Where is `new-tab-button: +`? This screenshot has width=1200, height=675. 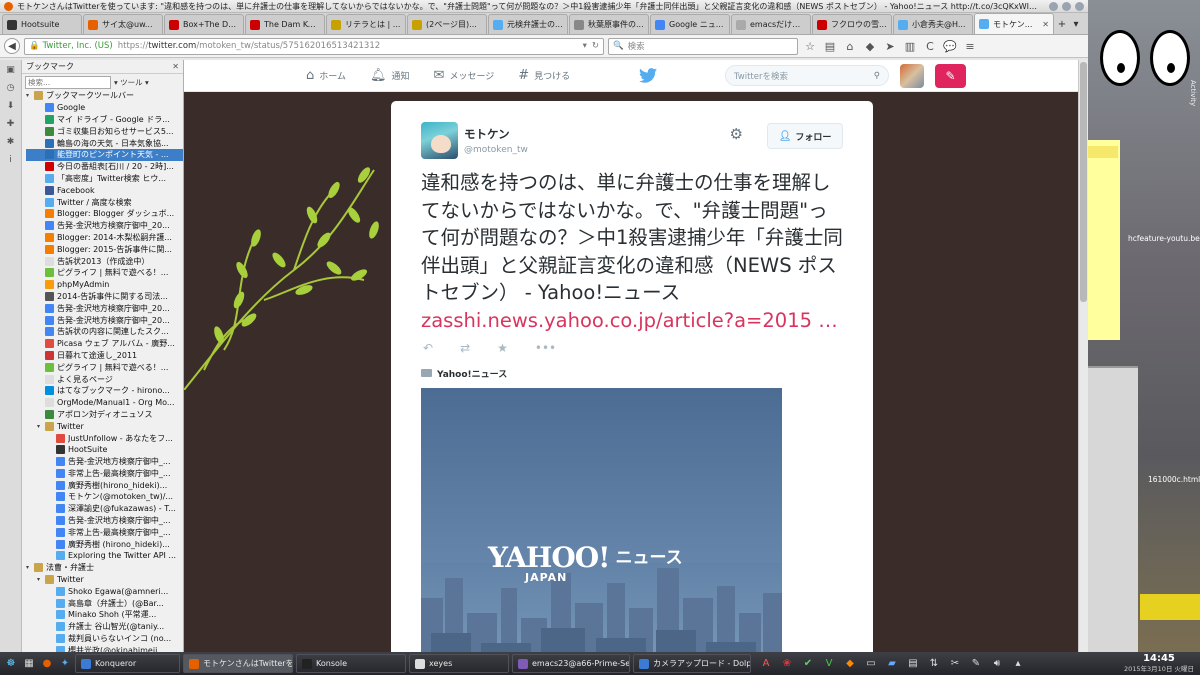
new-tab-button: + is located at coordinates (1062, 24).